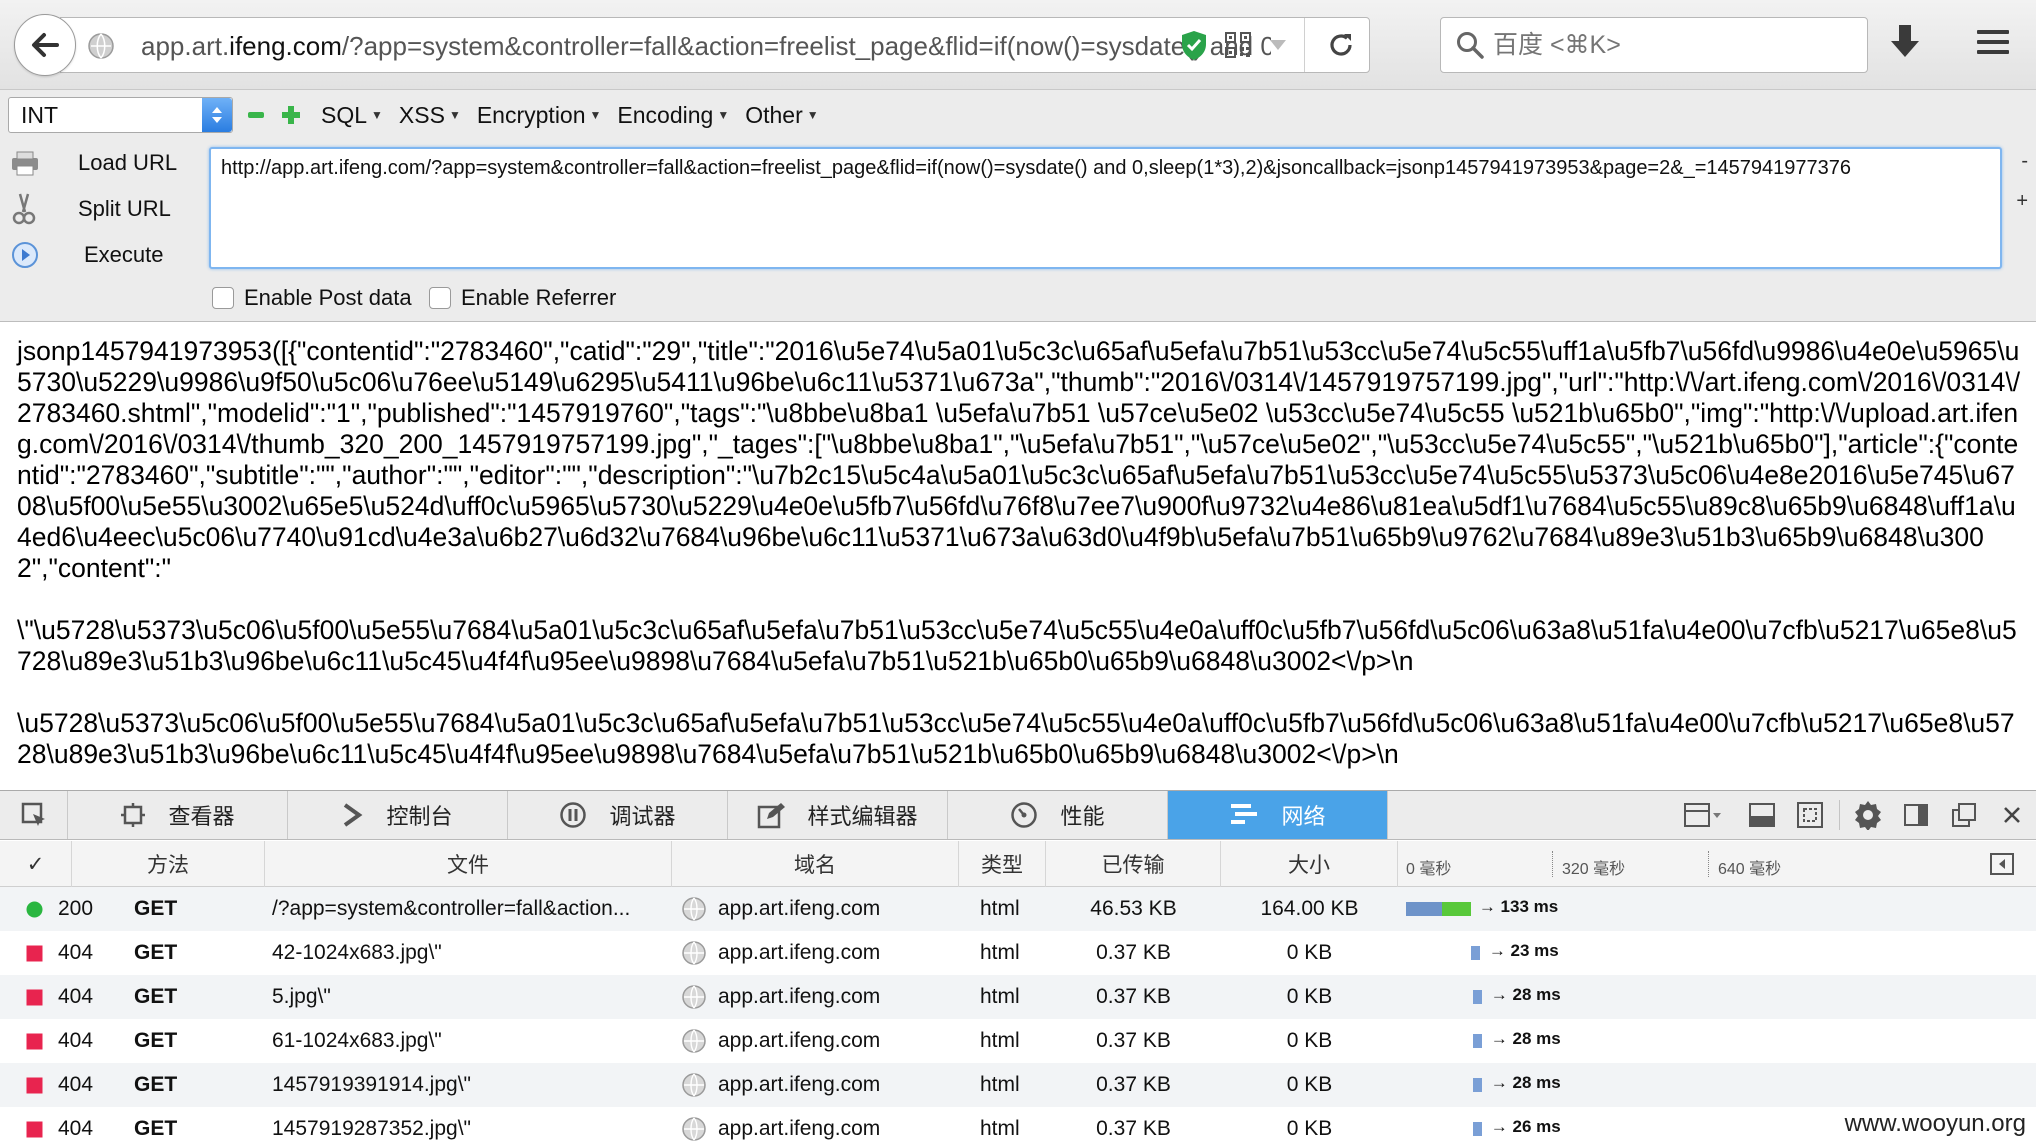 The height and width of the screenshot is (1148, 2036). Describe the element at coordinates (168, 864) in the screenshot. I see `column-method: 方法` at that location.